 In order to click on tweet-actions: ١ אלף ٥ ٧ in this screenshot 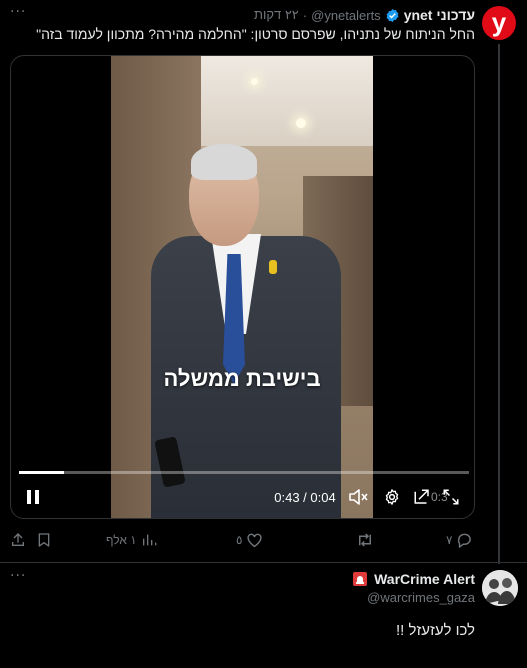, I will do `click(240, 540)`.